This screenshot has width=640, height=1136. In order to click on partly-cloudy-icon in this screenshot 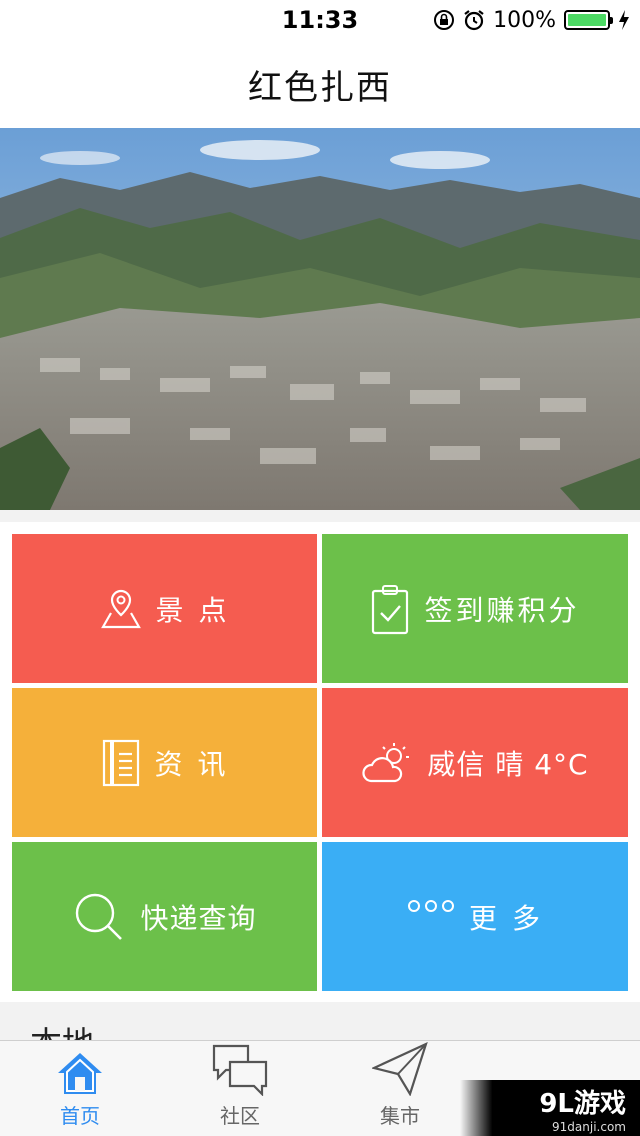, I will do `click(386, 762)`.